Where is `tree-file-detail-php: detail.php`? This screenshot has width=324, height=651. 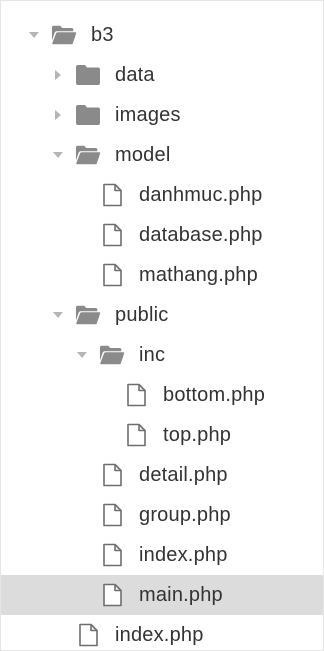
tree-file-detail-php: detail.php is located at coordinates (162, 475).